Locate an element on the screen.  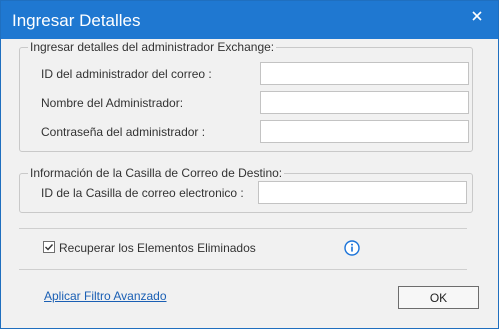
admin-name-input is located at coordinates (364, 102).